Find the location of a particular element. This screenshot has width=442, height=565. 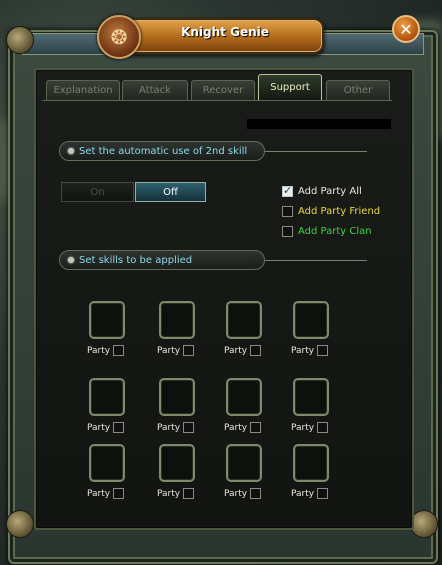

section-header-2nd-skill: Set the automatic use of 2nd skill is located at coordinates (162, 151).